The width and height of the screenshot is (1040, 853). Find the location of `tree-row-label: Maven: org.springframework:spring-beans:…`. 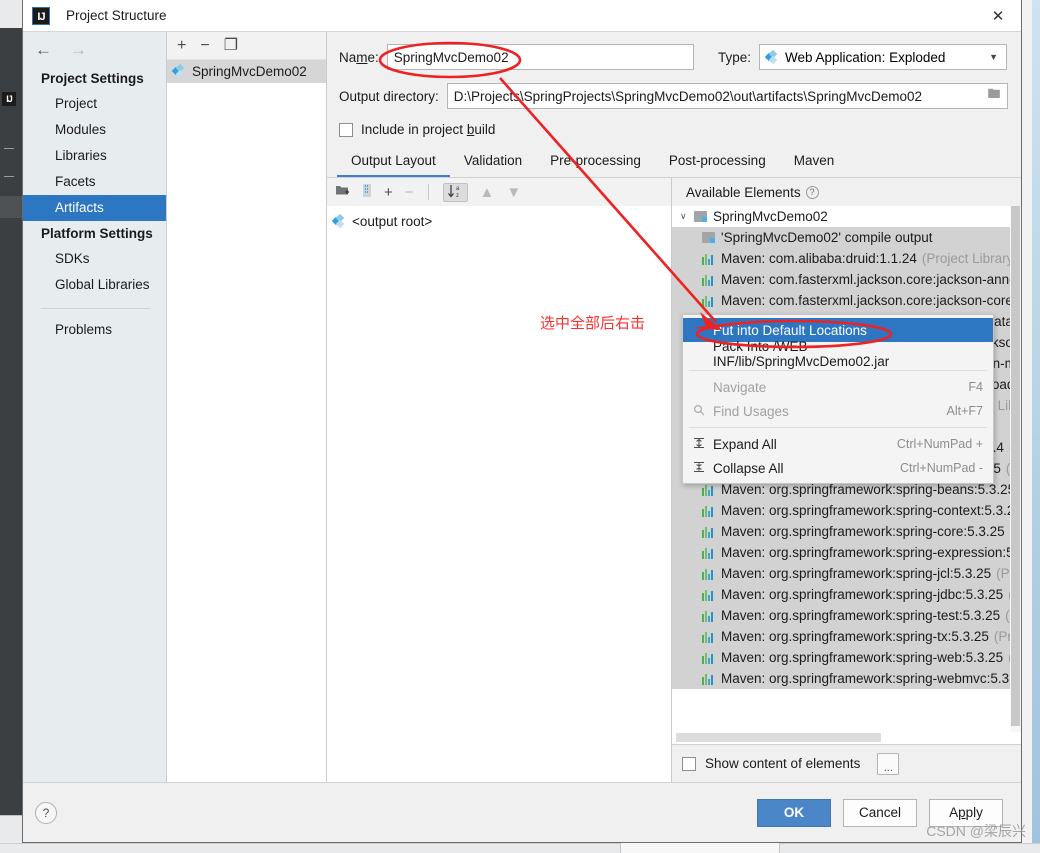

tree-row-label: Maven: org.springframework:spring-beans:… is located at coordinates (868, 489).